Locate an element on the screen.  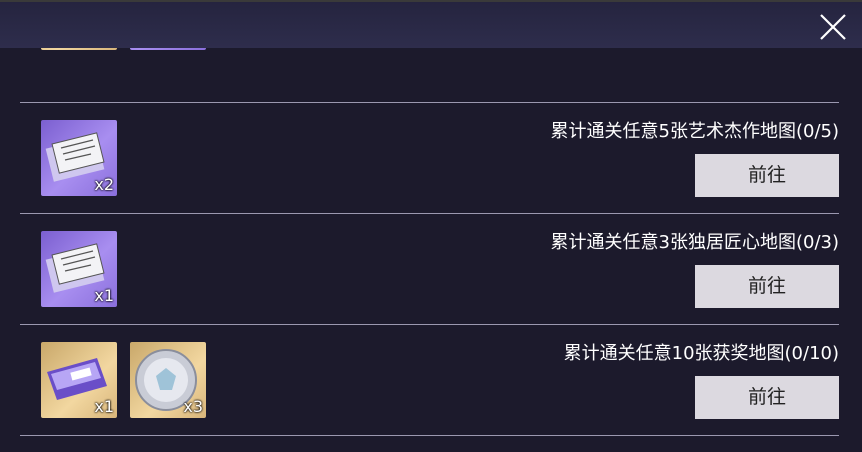
reward-item: x20 is located at coordinates (79, 49).